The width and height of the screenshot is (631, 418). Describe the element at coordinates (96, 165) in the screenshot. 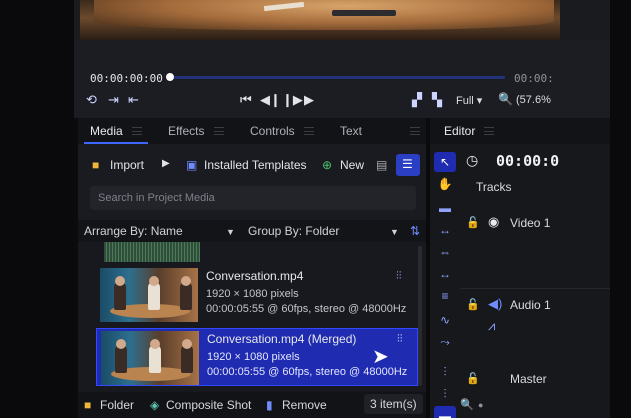

I see `folder-icon: ■` at that location.